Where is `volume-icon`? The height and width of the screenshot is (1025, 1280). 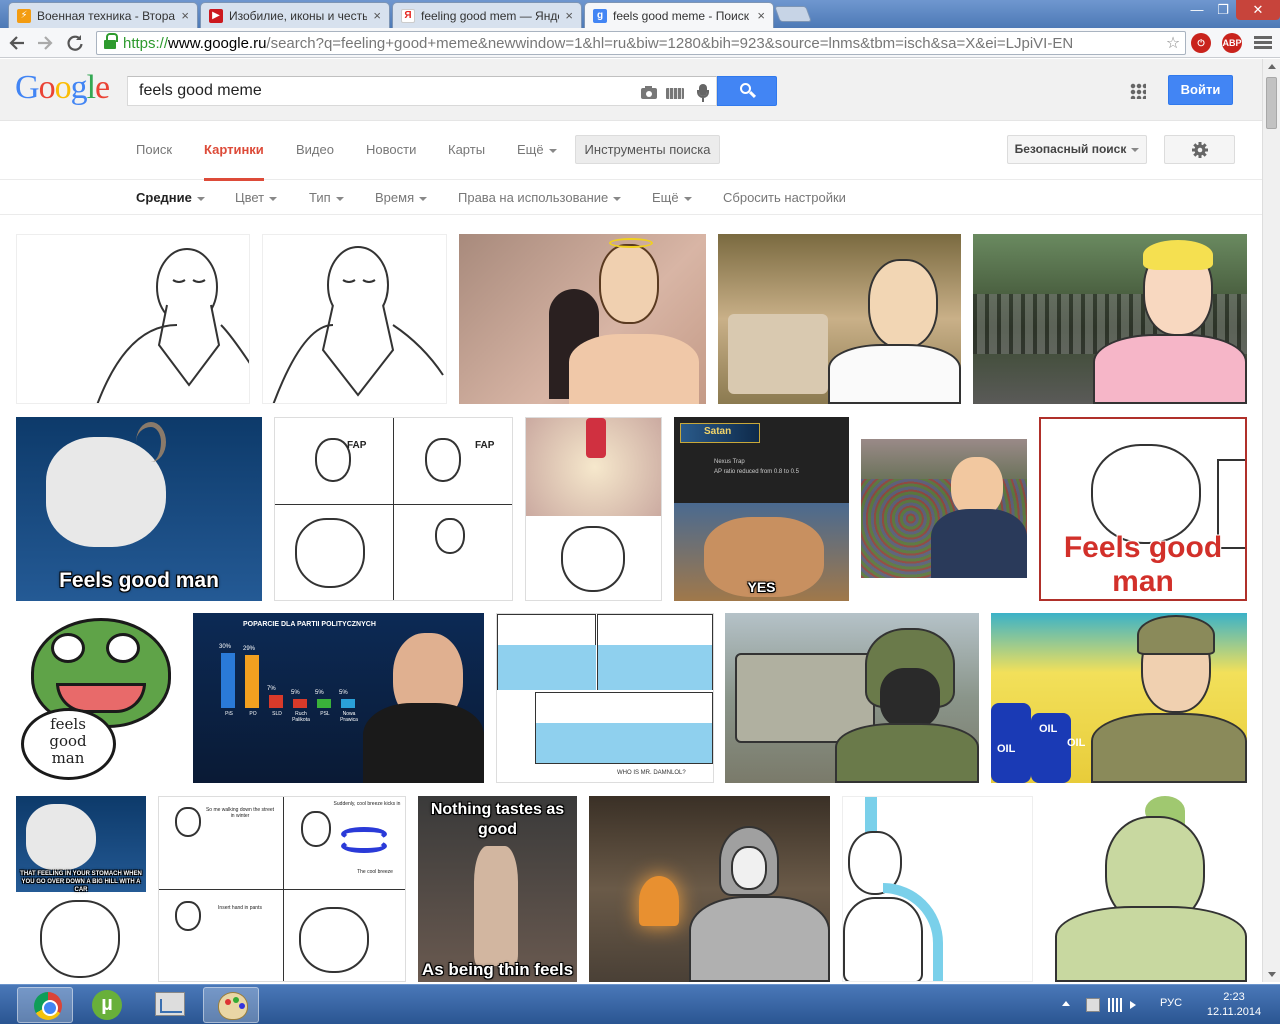 volume-icon is located at coordinates (1133, 1005).